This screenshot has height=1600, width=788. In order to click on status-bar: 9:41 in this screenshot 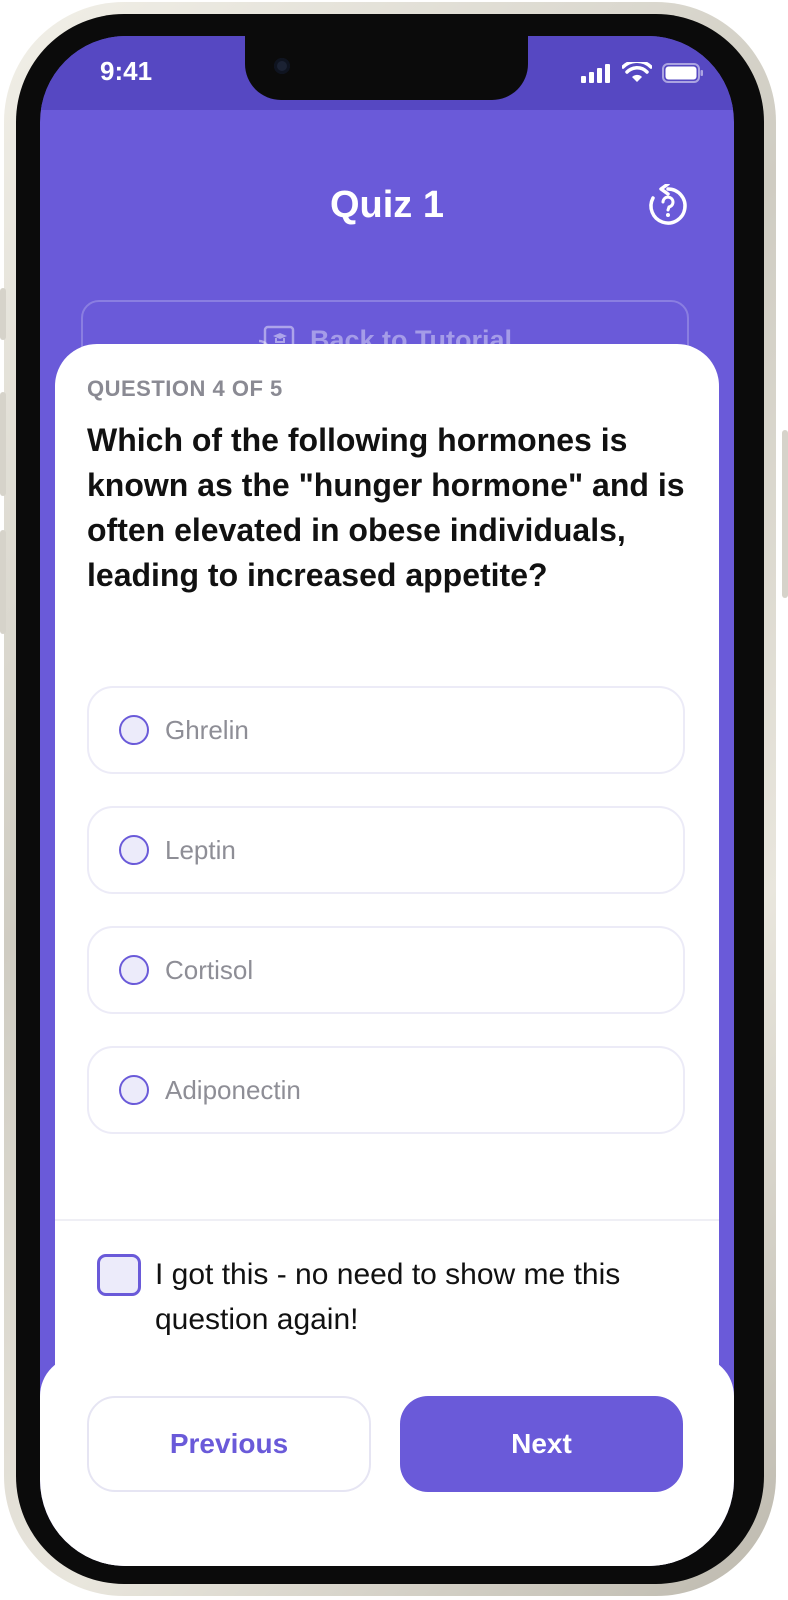, I will do `click(387, 73)`.